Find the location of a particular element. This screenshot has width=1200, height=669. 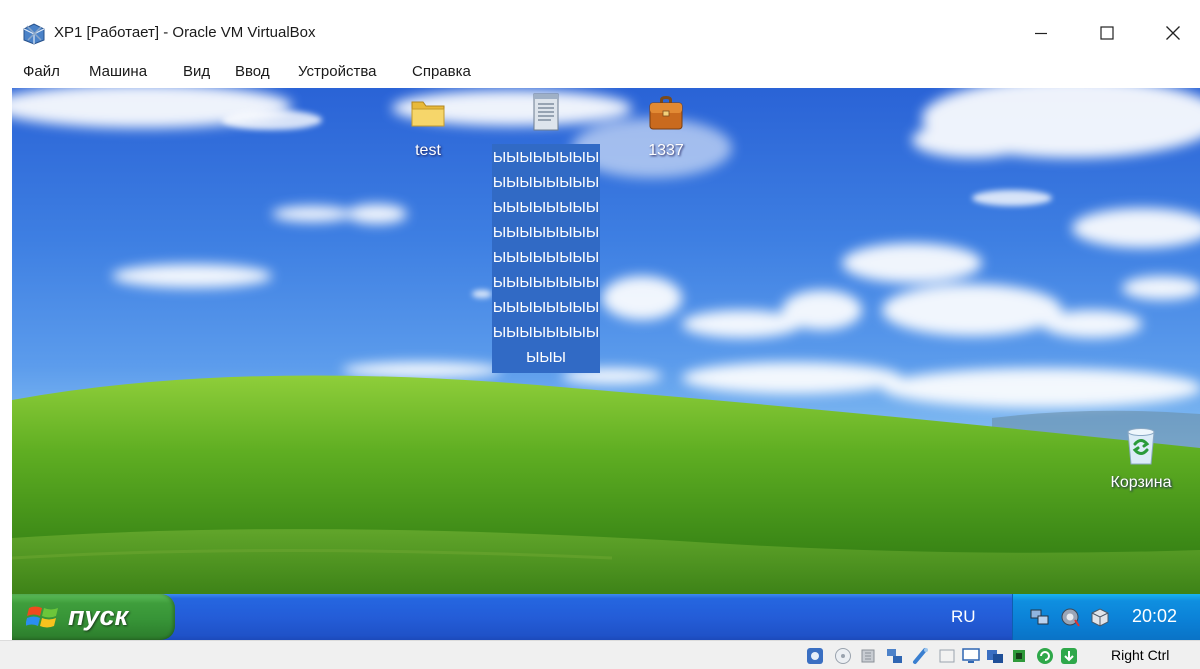

text-document-icon is located at coordinates (546, 112).